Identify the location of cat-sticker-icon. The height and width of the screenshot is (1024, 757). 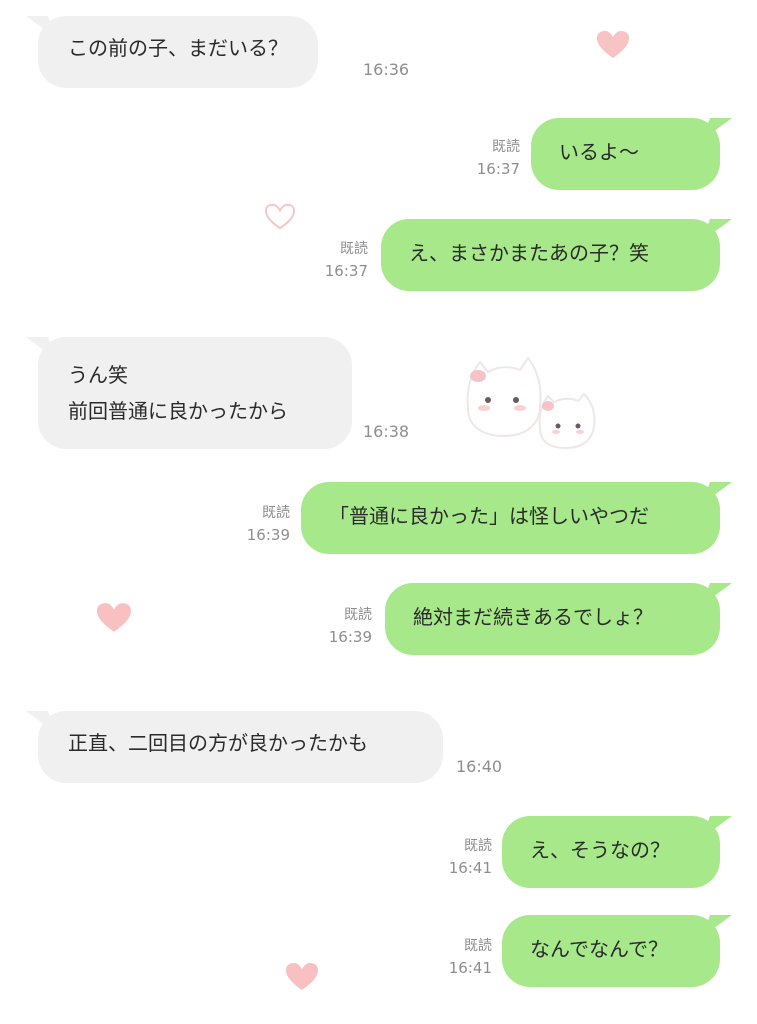
(531, 403).